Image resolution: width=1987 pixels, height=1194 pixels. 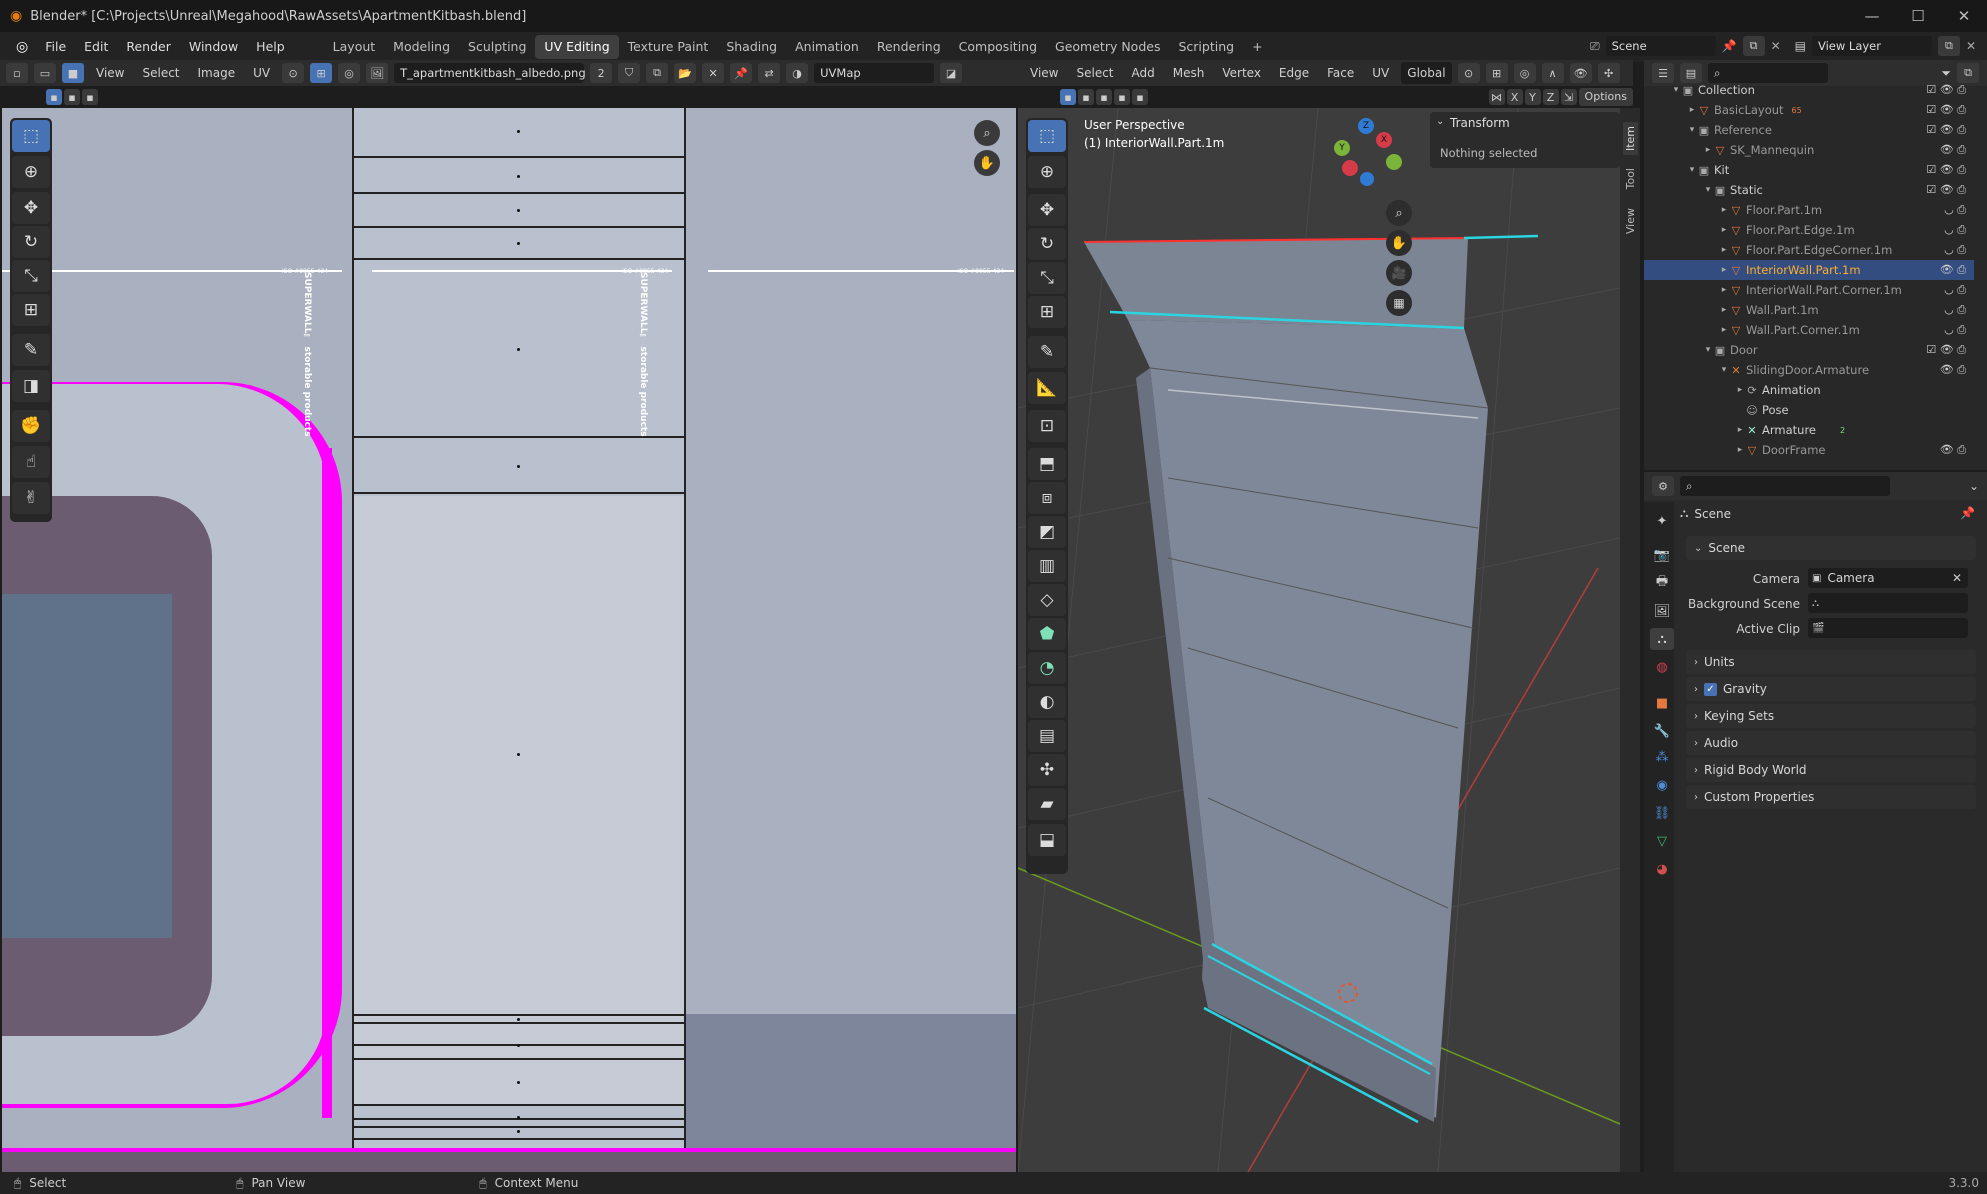 What do you see at coordinates (1660, 46) in the screenshot?
I see `scene-selector: Scene` at bounding box center [1660, 46].